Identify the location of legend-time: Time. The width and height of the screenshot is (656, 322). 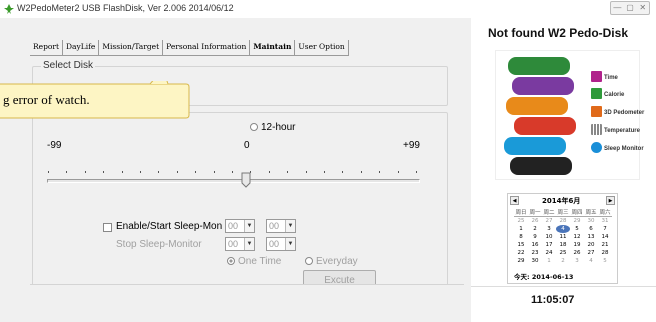
(604, 76).